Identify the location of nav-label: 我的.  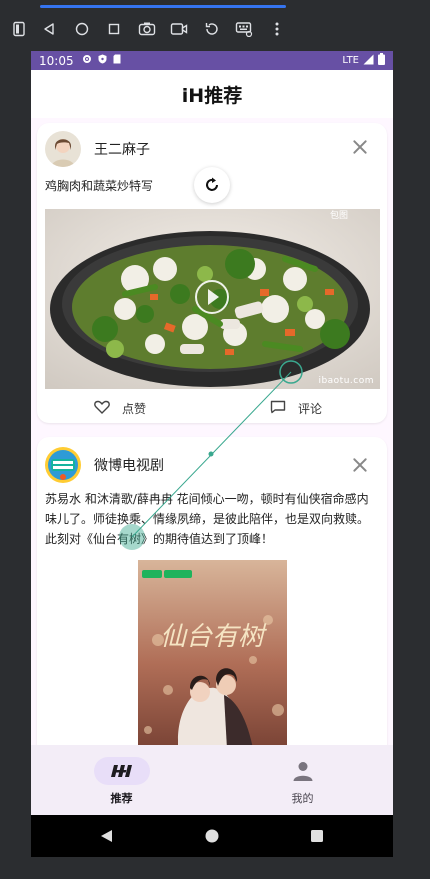
(302, 798).